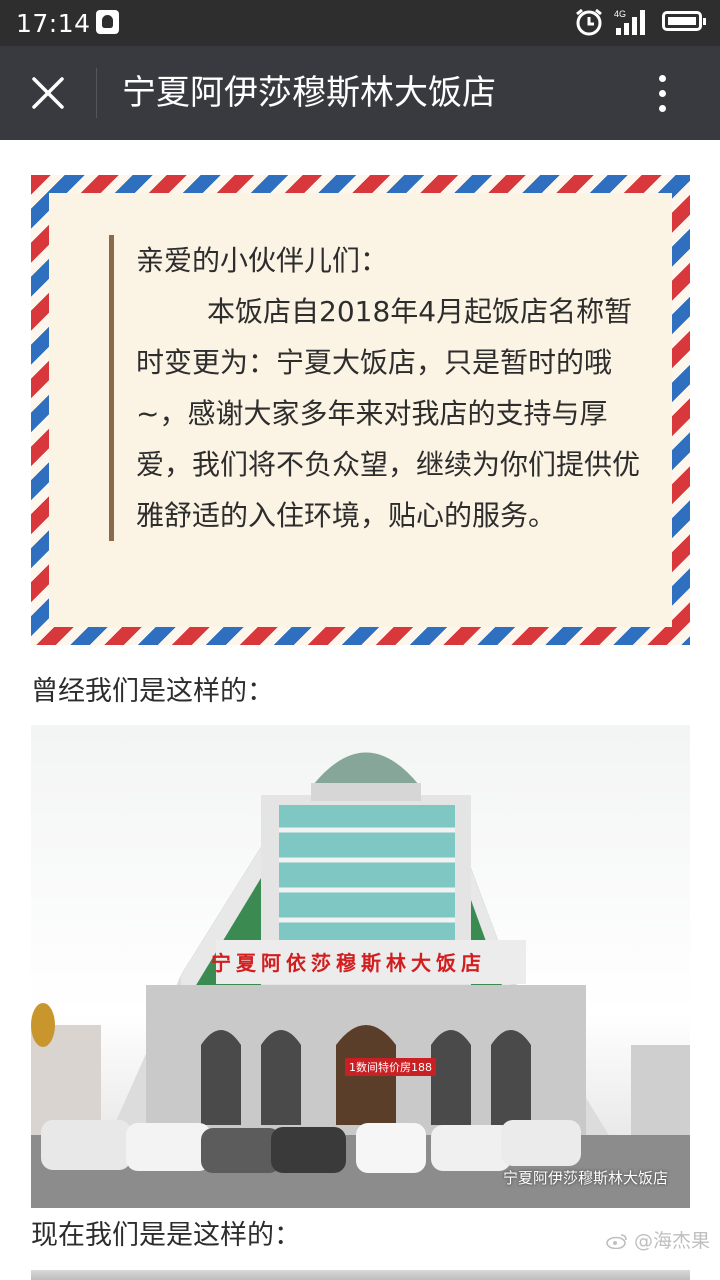 Image resolution: width=720 pixels, height=1280 pixels. Describe the element at coordinates (48, 93) in the screenshot. I see `close-icon` at that location.